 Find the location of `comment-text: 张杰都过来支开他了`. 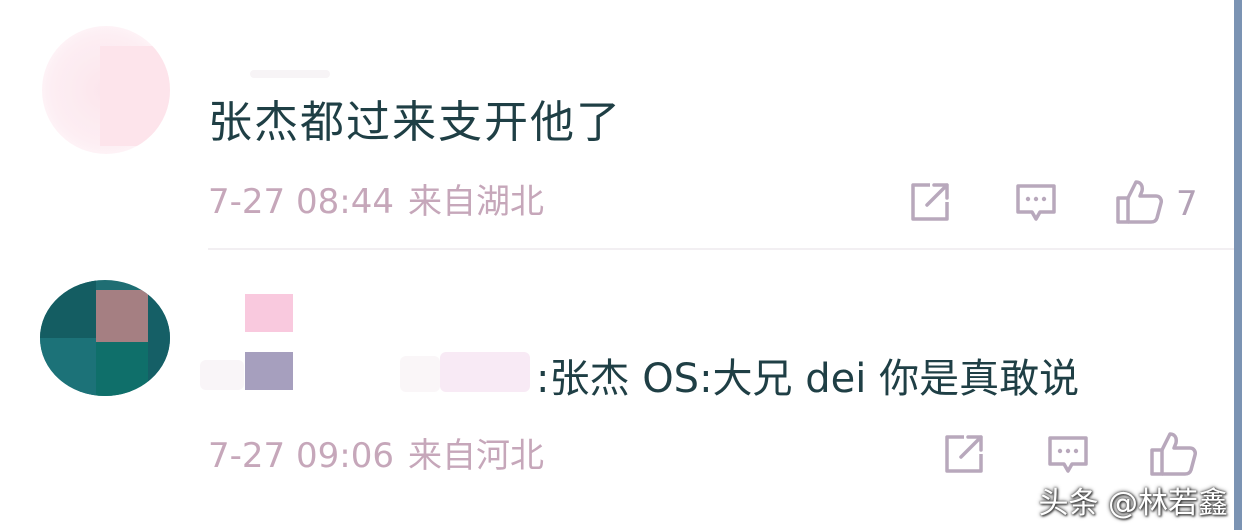

comment-text: 张杰都过来支开他了 is located at coordinates (415, 122).